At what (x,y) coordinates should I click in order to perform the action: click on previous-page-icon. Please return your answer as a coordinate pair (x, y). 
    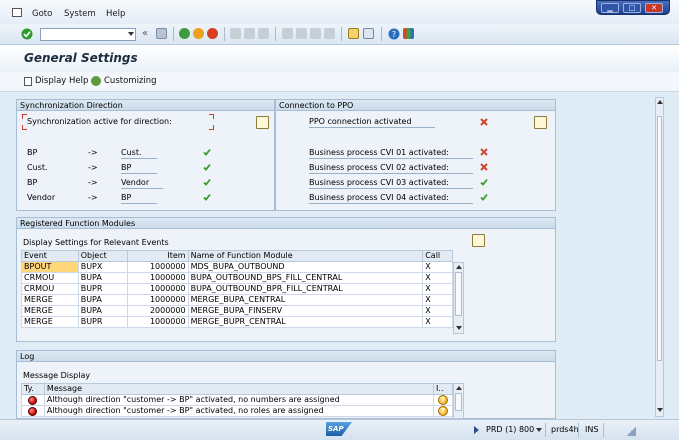
    Looking at the image, I should click on (301, 33).